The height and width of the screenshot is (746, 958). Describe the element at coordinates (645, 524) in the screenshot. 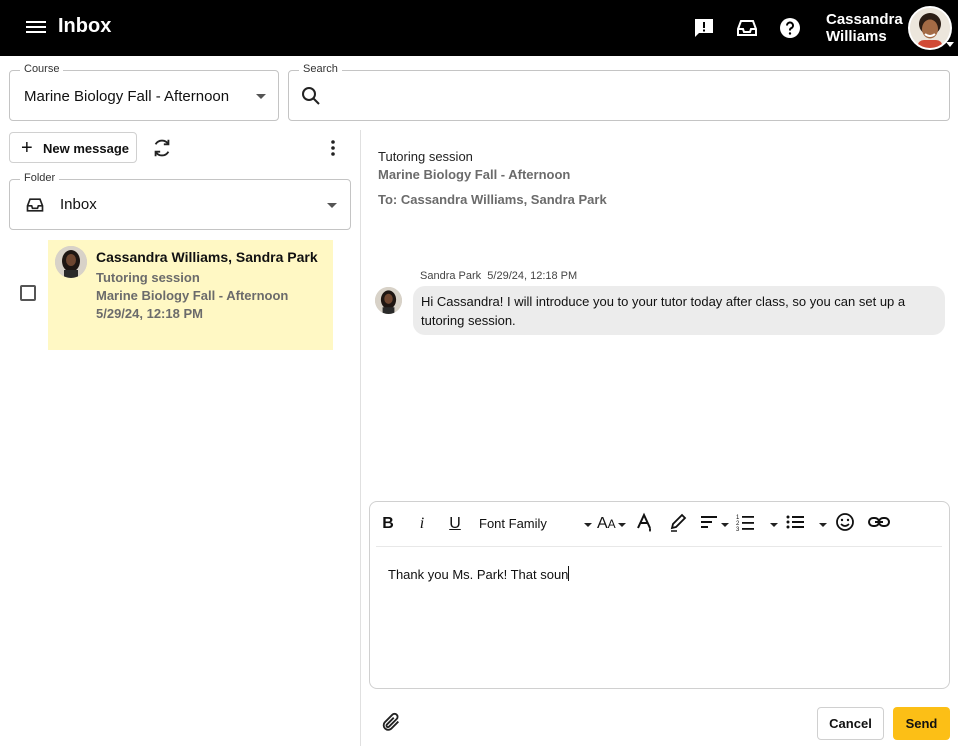

I see `text-color-icon` at that location.